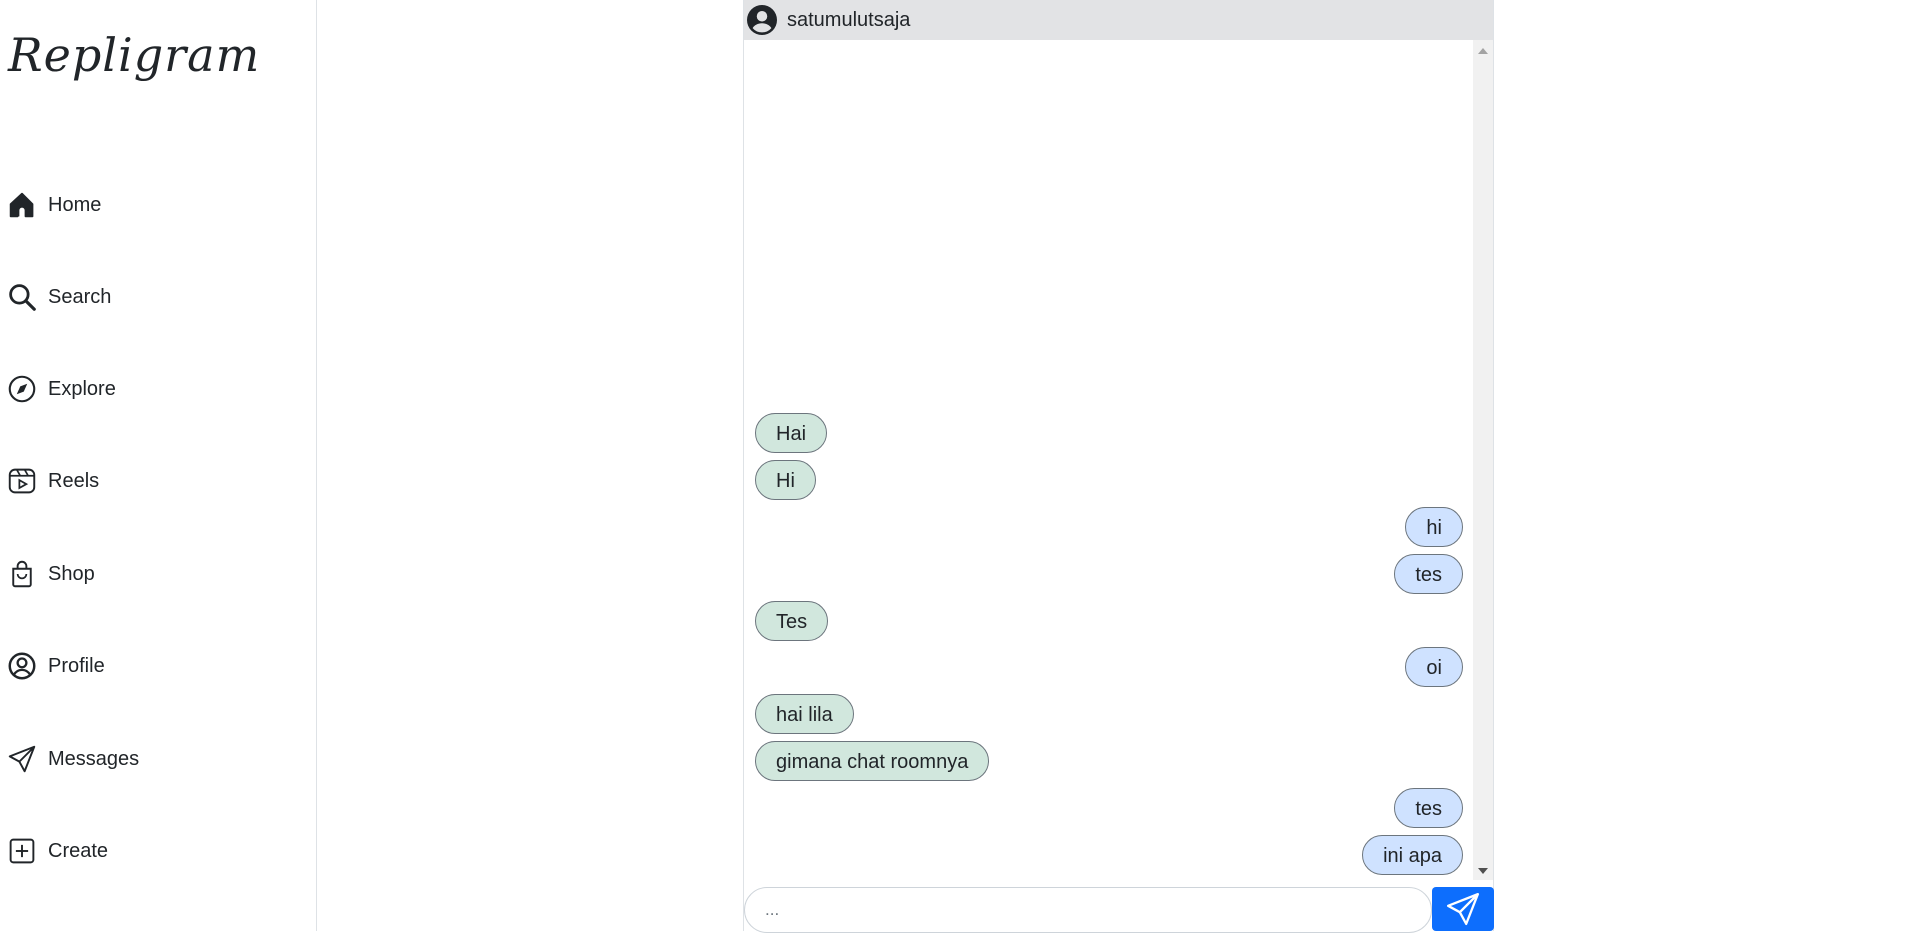  I want to click on sidebar-item-label: Home, so click(75, 204).